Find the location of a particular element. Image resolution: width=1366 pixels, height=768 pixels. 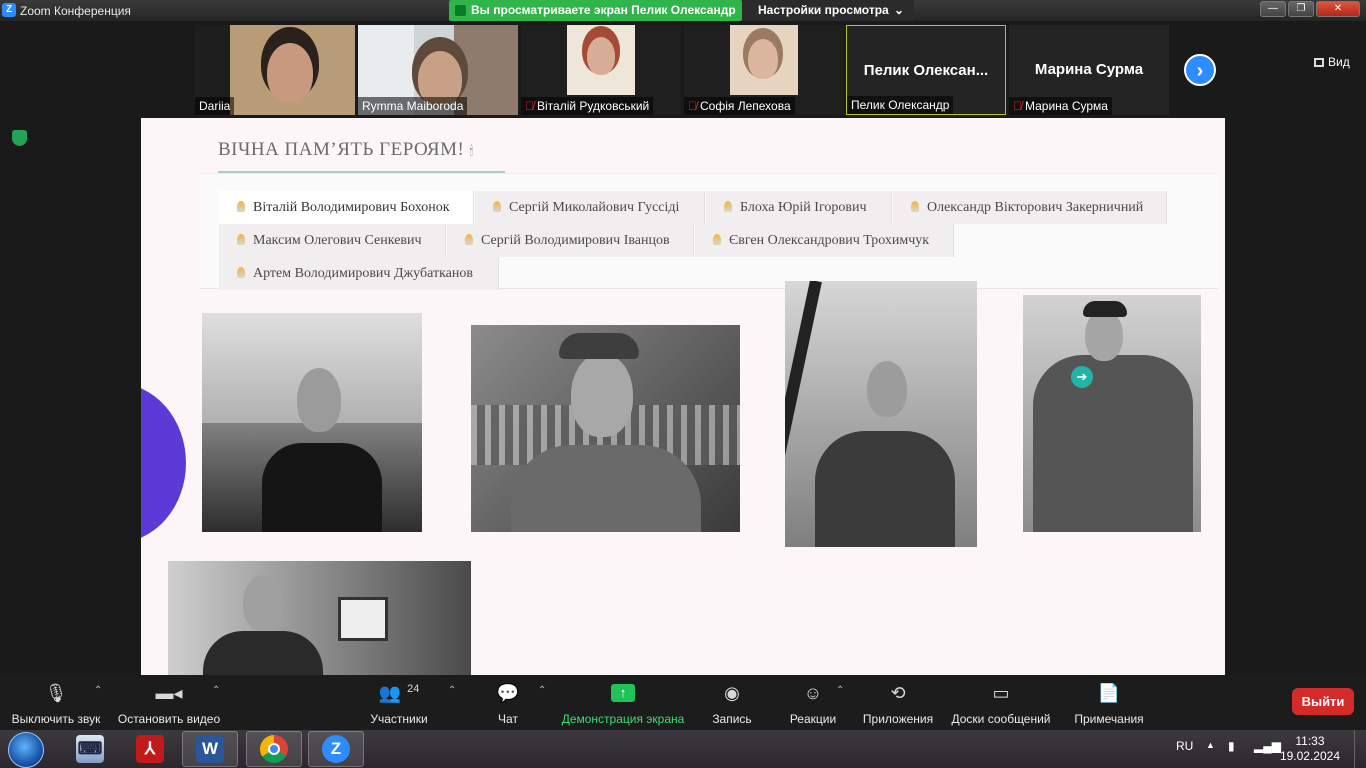

pdf-icon: ⅄ is located at coordinates (150, 749).